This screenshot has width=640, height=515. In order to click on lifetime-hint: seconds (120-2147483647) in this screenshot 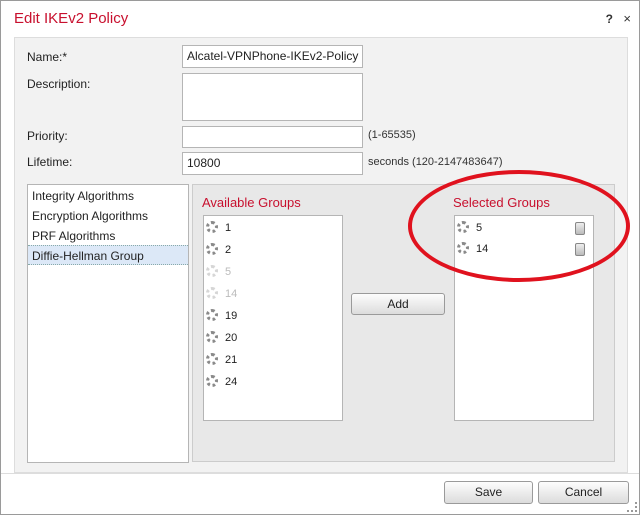, I will do `click(435, 162)`.